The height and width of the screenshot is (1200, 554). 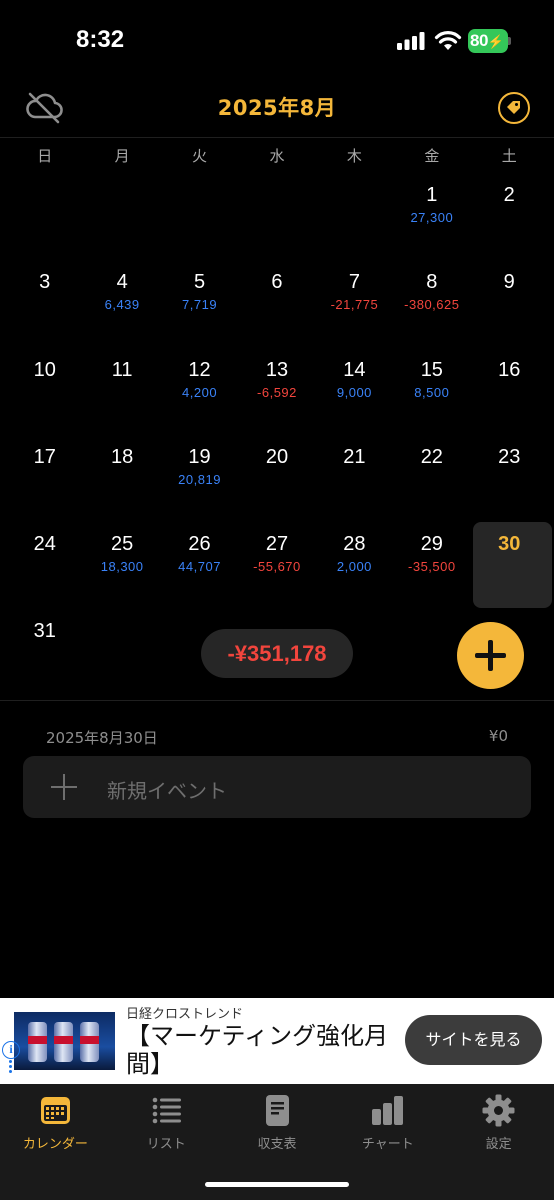 I want to click on weekday-label: 火, so click(x=200, y=156).